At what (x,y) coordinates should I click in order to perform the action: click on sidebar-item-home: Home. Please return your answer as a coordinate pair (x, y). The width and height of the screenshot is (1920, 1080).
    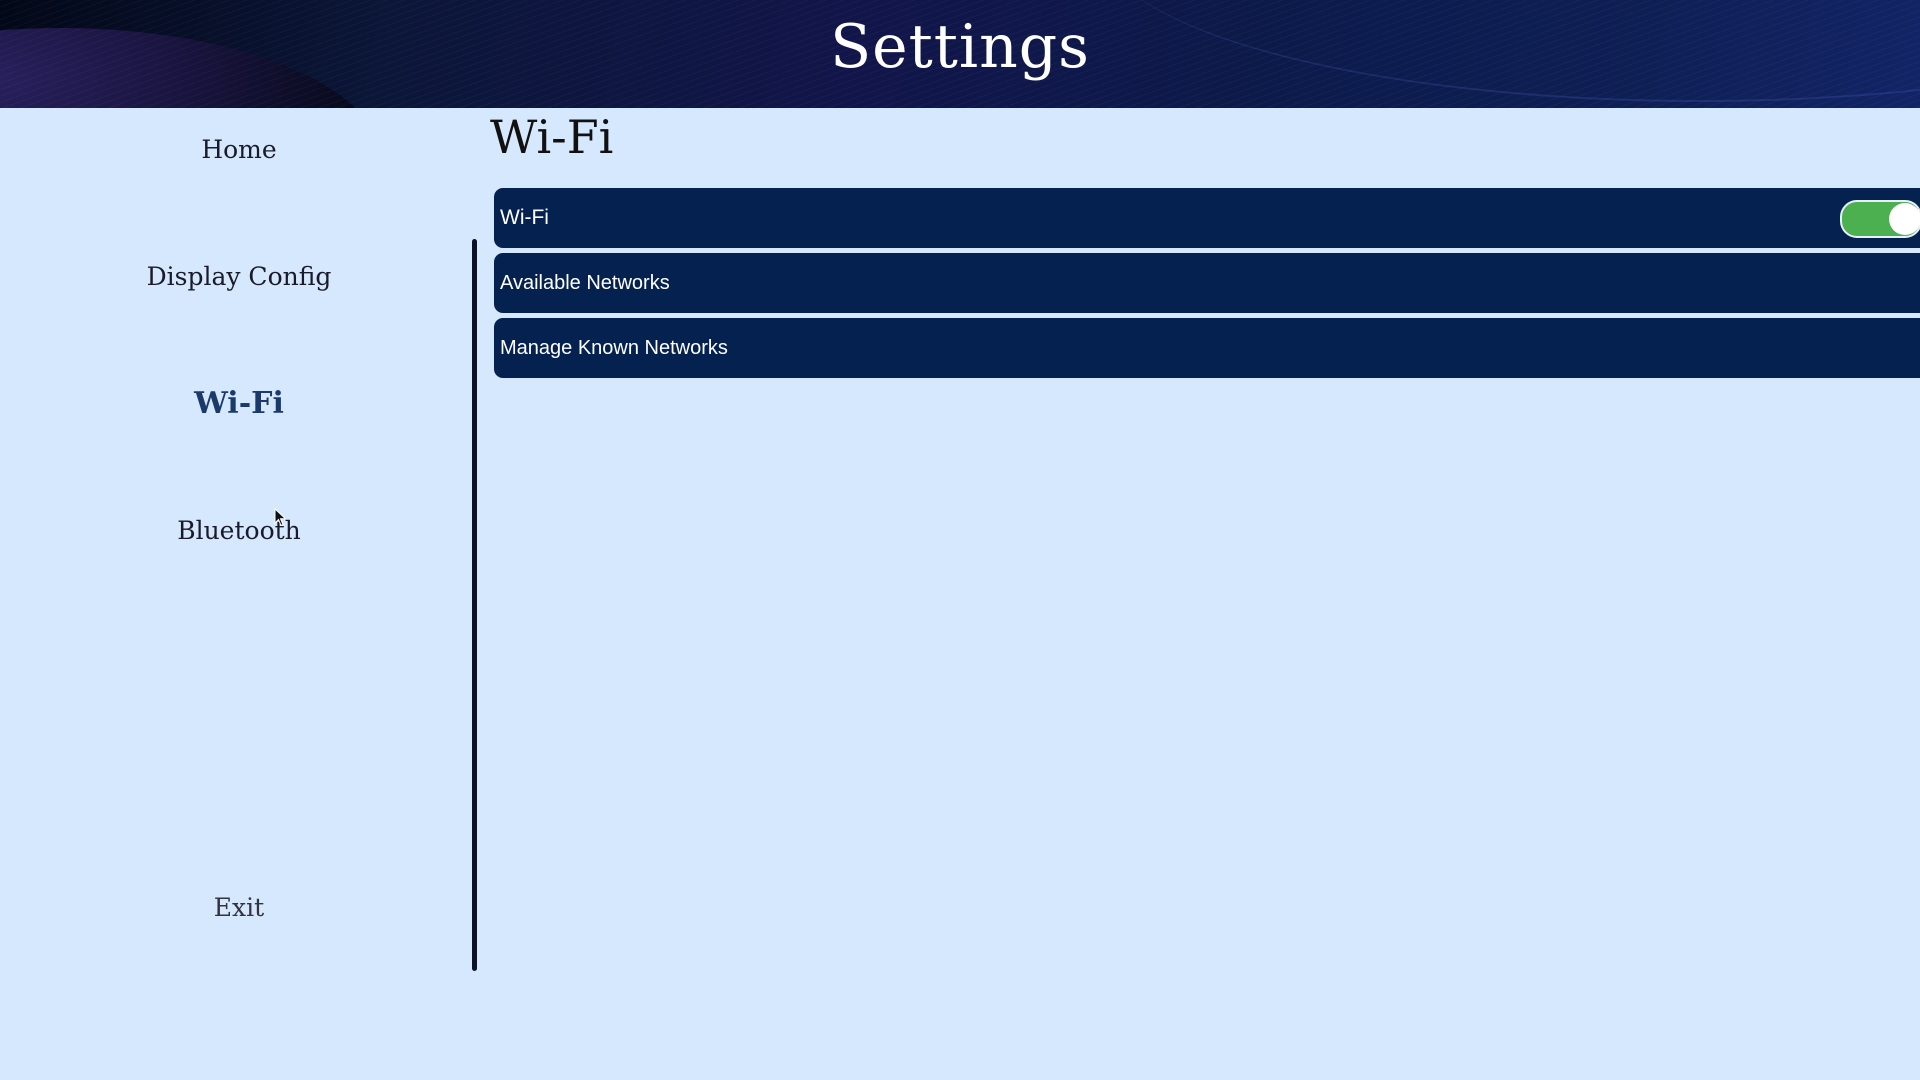
    Looking at the image, I should click on (239, 149).